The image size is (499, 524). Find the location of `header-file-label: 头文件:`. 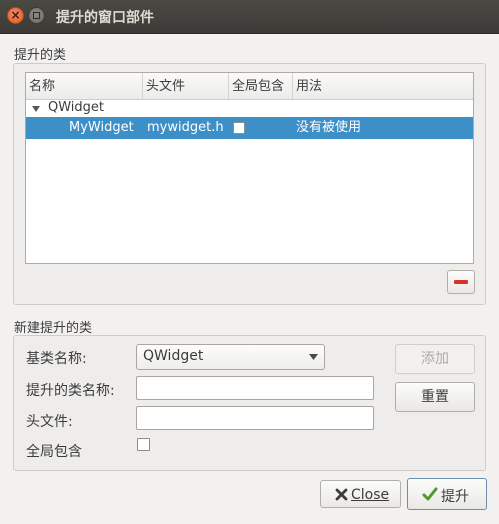

header-file-label: 头文件: is located at coordinates (49, 422).